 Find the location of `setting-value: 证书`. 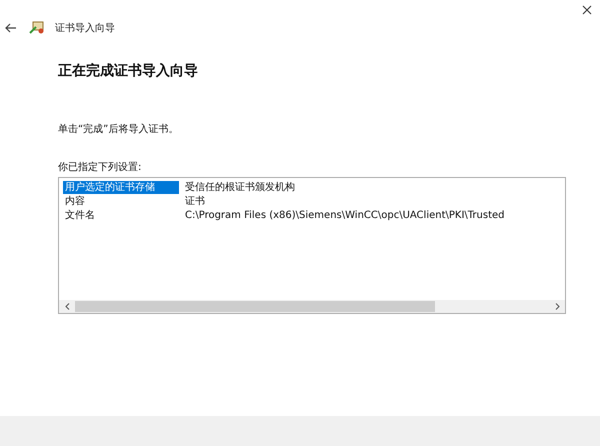

setting-value: 证书 is located at coordinates (194, 201).